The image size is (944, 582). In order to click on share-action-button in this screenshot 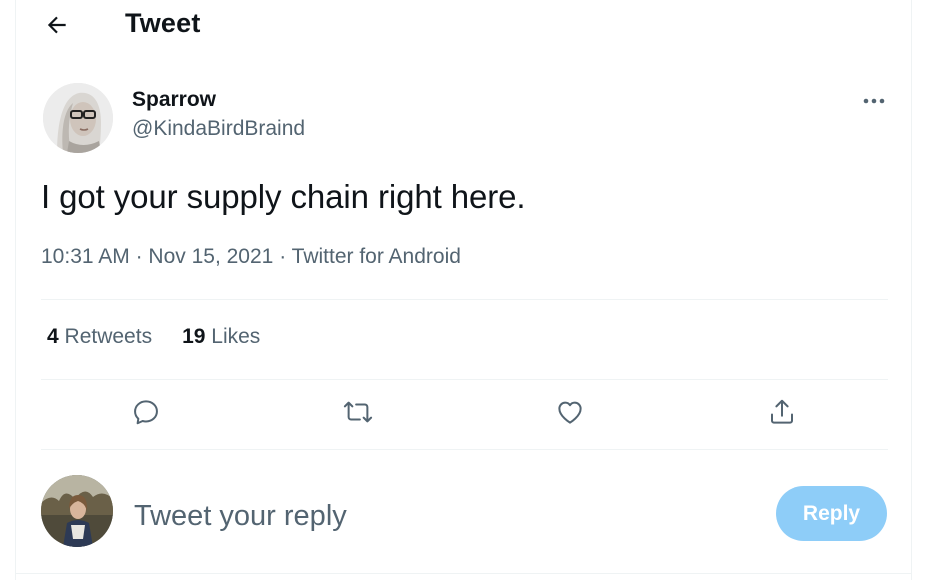, I will do `click(782, 412)`.